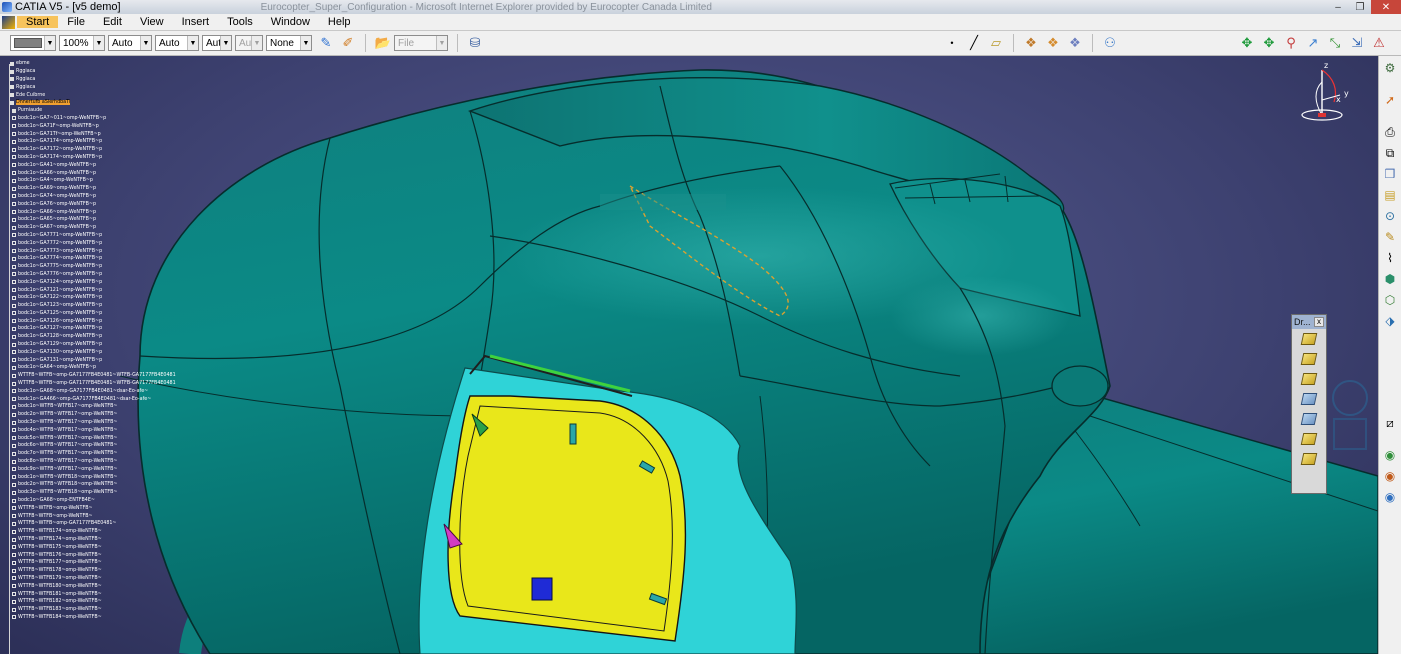 The height and width of the screenshot is (654, 1401). I want to click on drafting-panel-header: Dr... x, so click(1309, 322).